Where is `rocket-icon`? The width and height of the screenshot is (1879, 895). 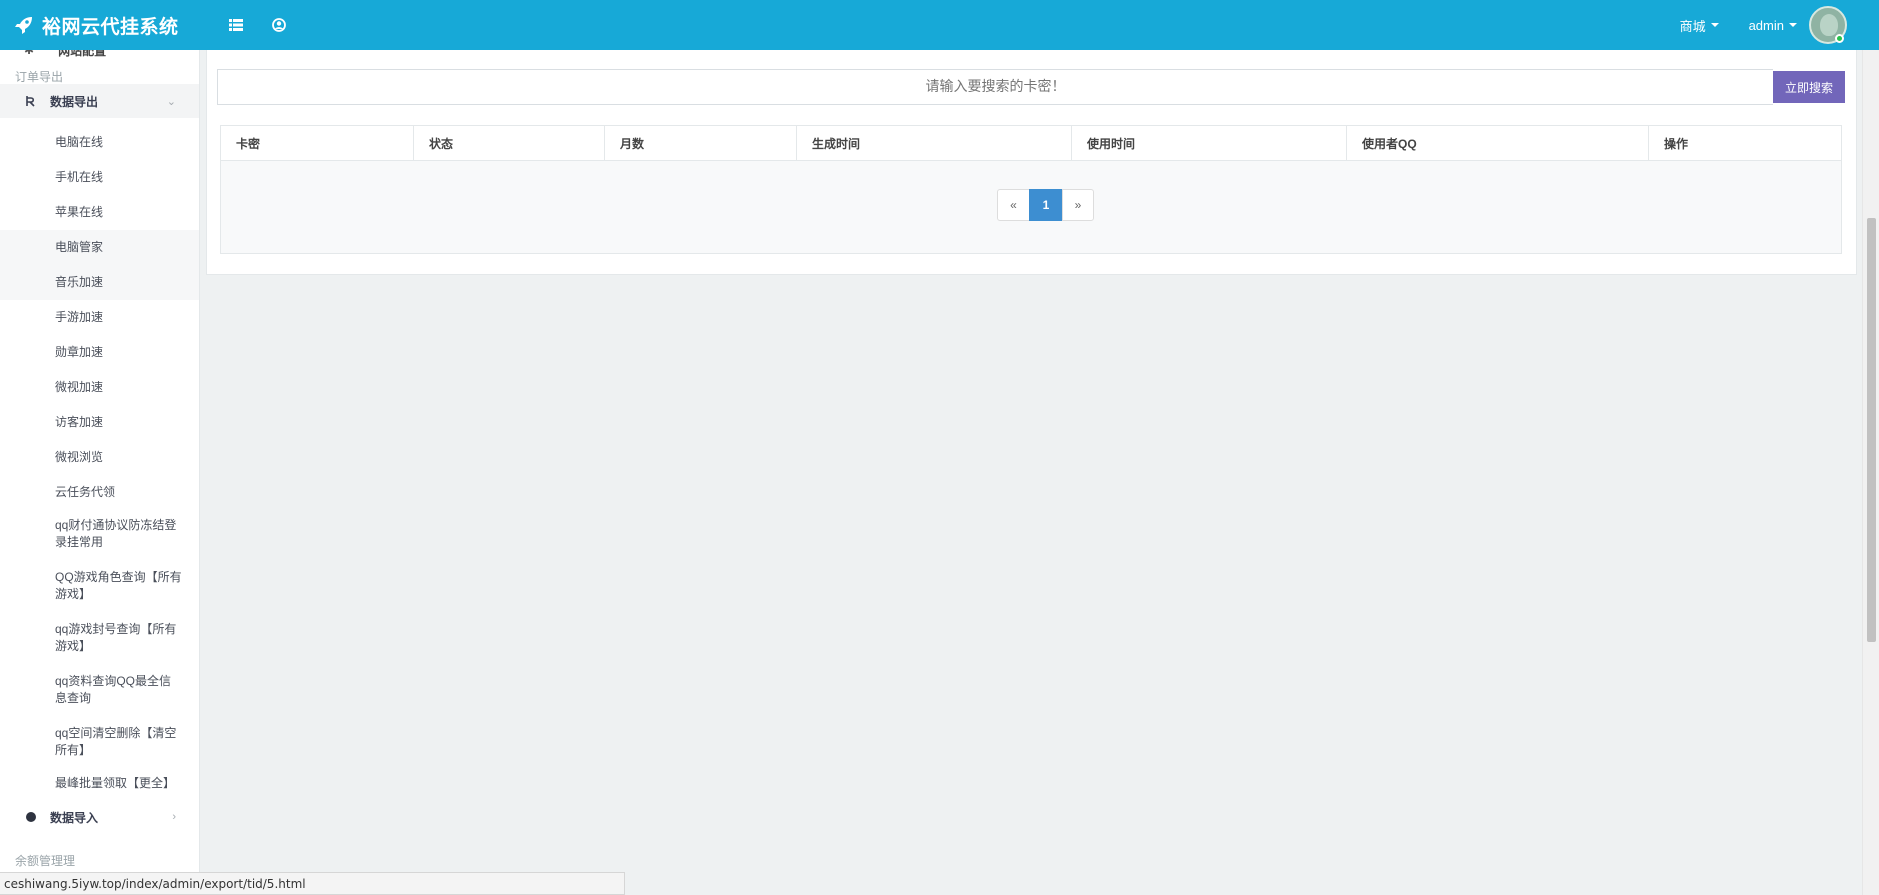 rocket-icon is located at coordinates (24, 25).